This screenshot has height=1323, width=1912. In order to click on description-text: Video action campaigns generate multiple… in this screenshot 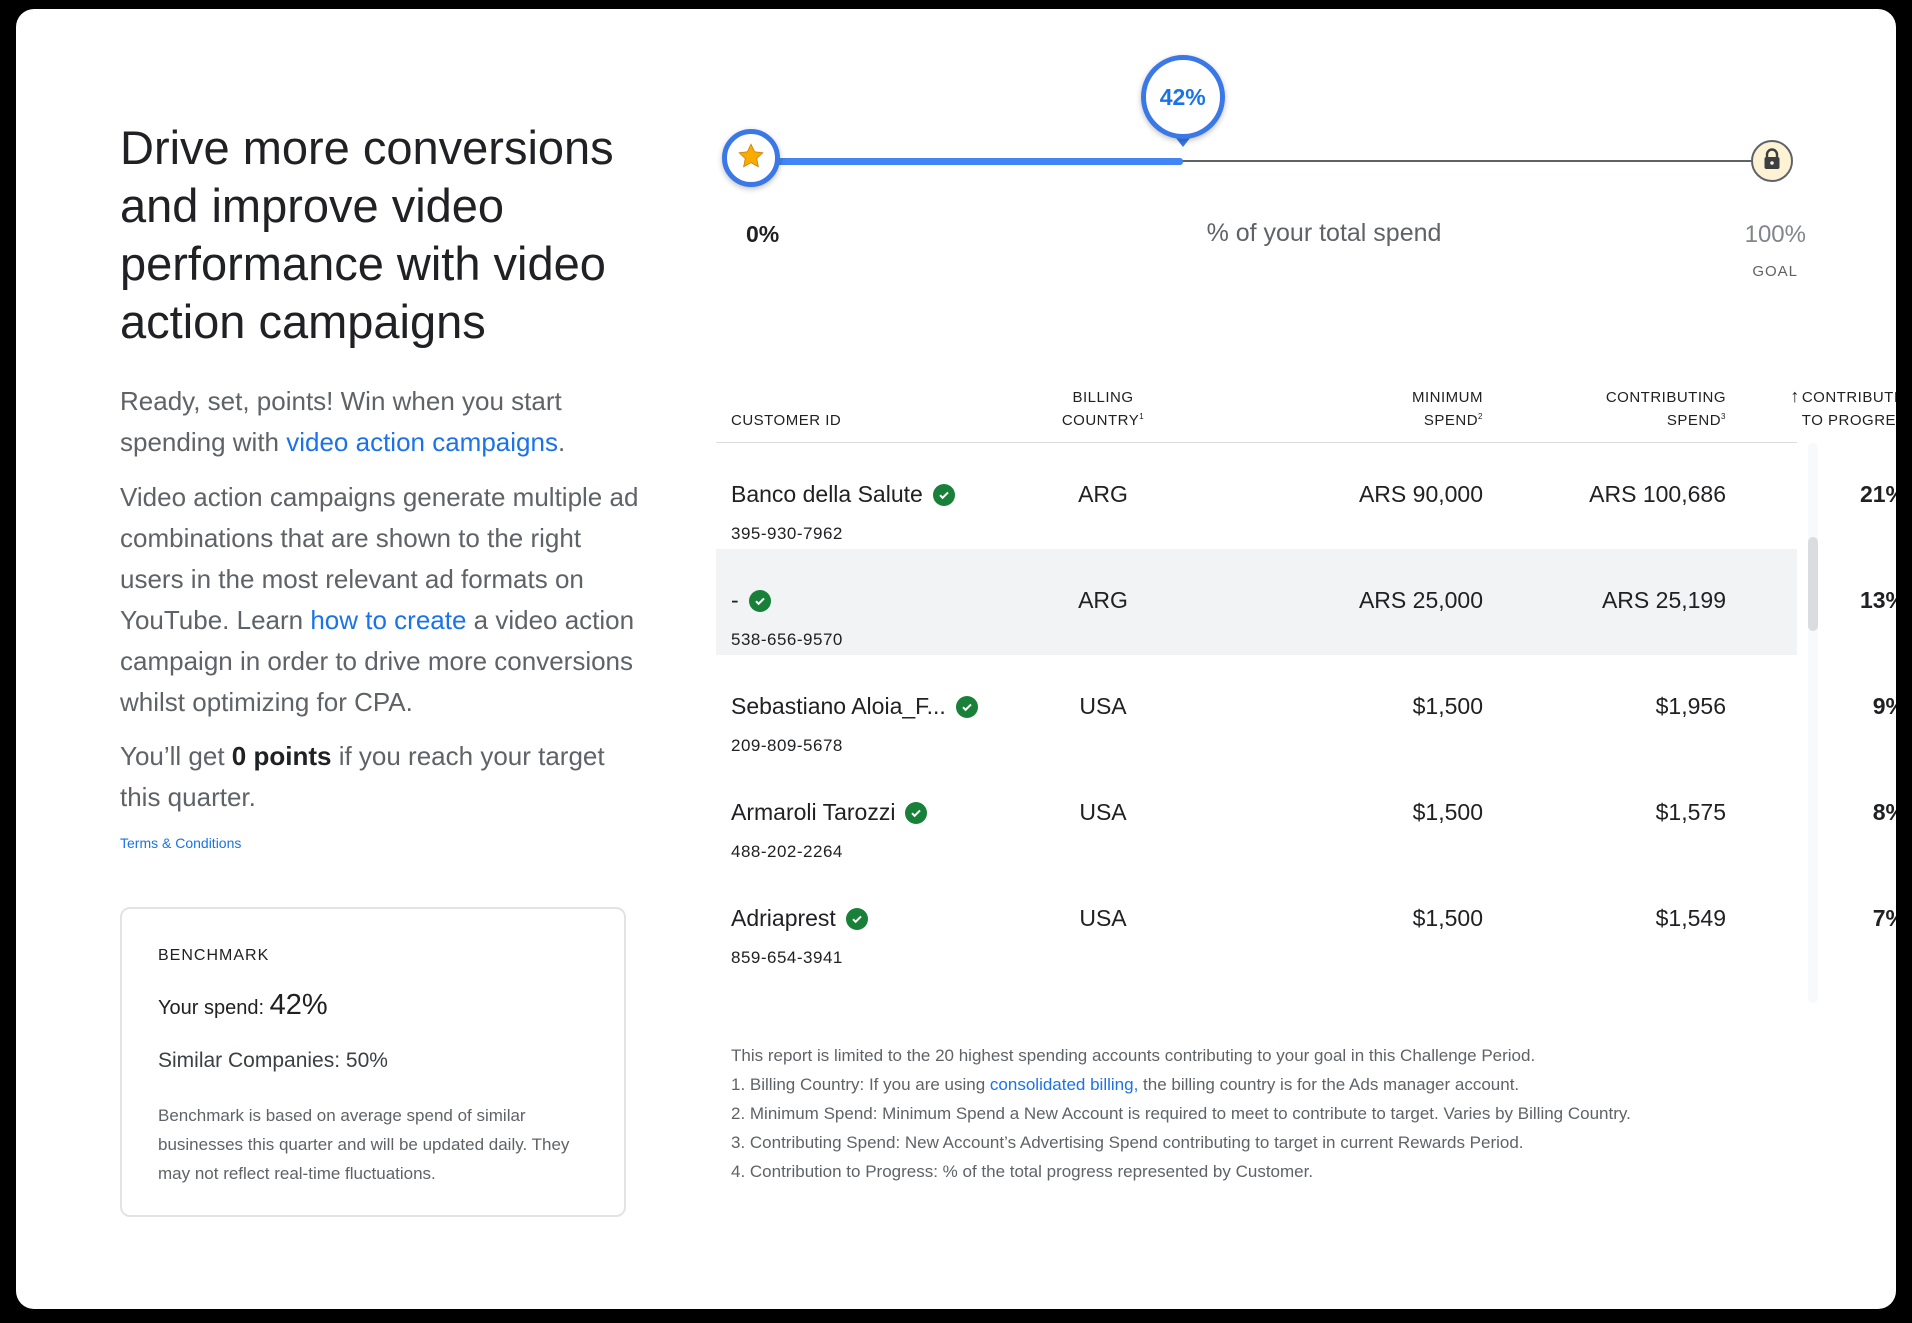, I will do `click(384, 600)`.